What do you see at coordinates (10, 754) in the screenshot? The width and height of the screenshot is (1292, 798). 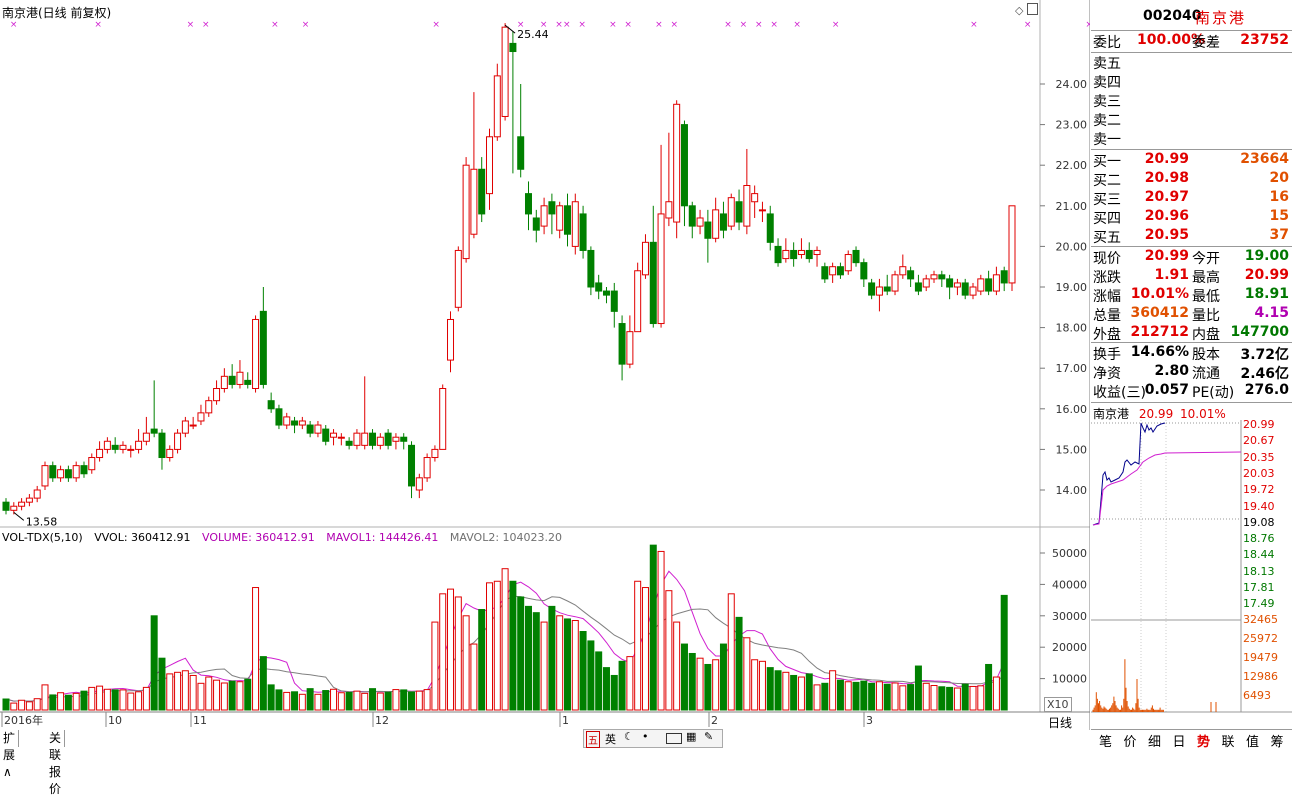 I see `tab-extend: 扩展∧` at bounding box center [10, 754].